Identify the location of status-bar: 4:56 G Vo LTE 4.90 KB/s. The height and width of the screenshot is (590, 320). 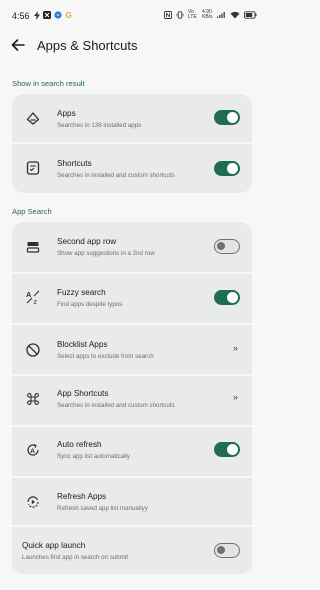
(133, 17).